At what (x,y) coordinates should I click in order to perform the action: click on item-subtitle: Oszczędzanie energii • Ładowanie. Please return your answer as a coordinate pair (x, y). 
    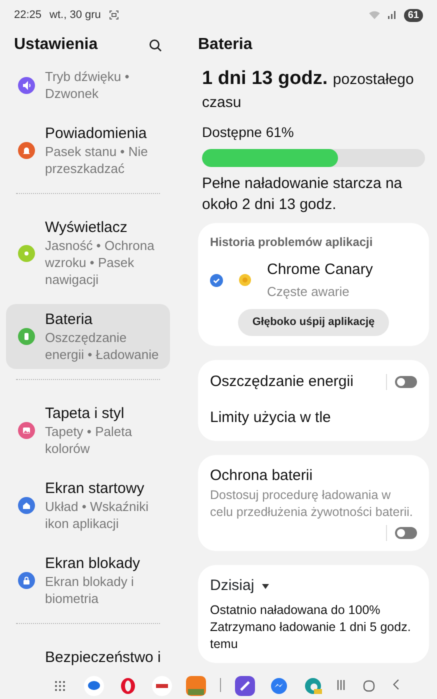
    Looking at the image, I should click on (102, 346).